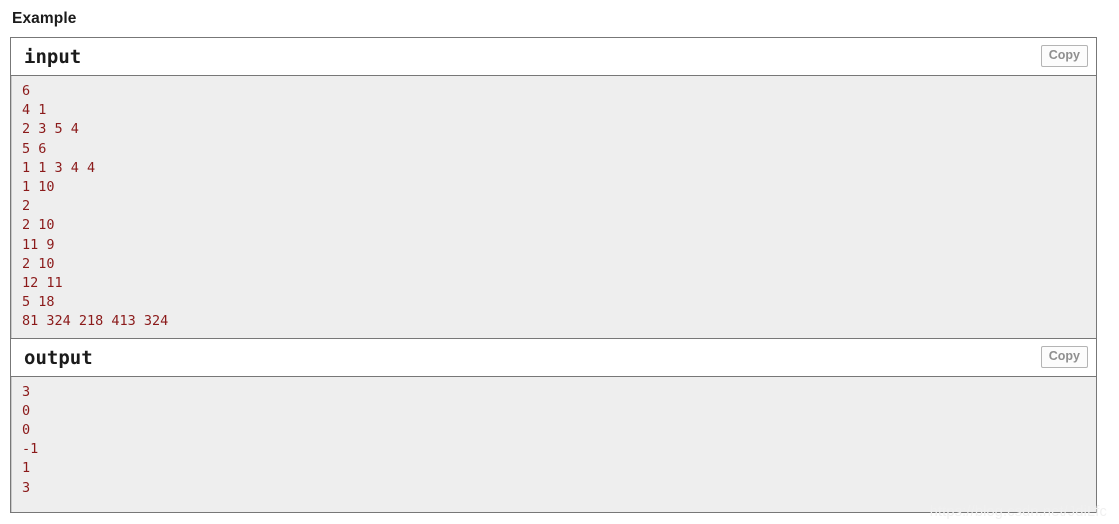 This screenshot has height=524, width=1119. Describe the element at coordinates (53, 57) in the screenshot. I see `input-section-title: input` at that location.